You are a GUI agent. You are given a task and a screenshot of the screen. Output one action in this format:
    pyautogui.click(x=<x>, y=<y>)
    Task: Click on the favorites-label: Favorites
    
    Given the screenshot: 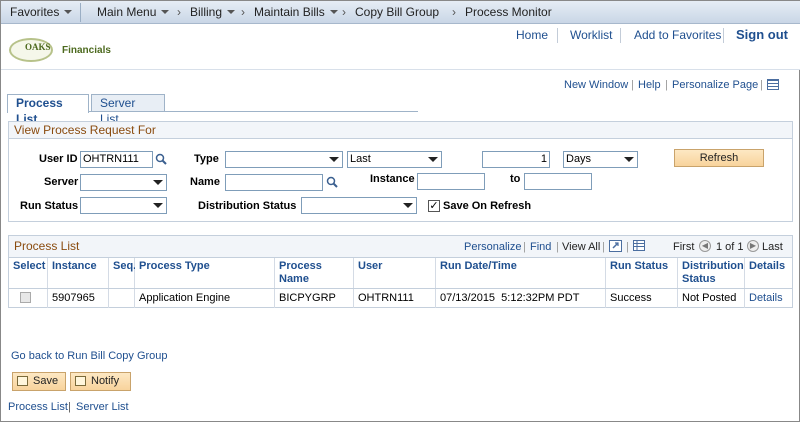 What is the action you would take?
    pyautogui.click(x=35, y=12)
    